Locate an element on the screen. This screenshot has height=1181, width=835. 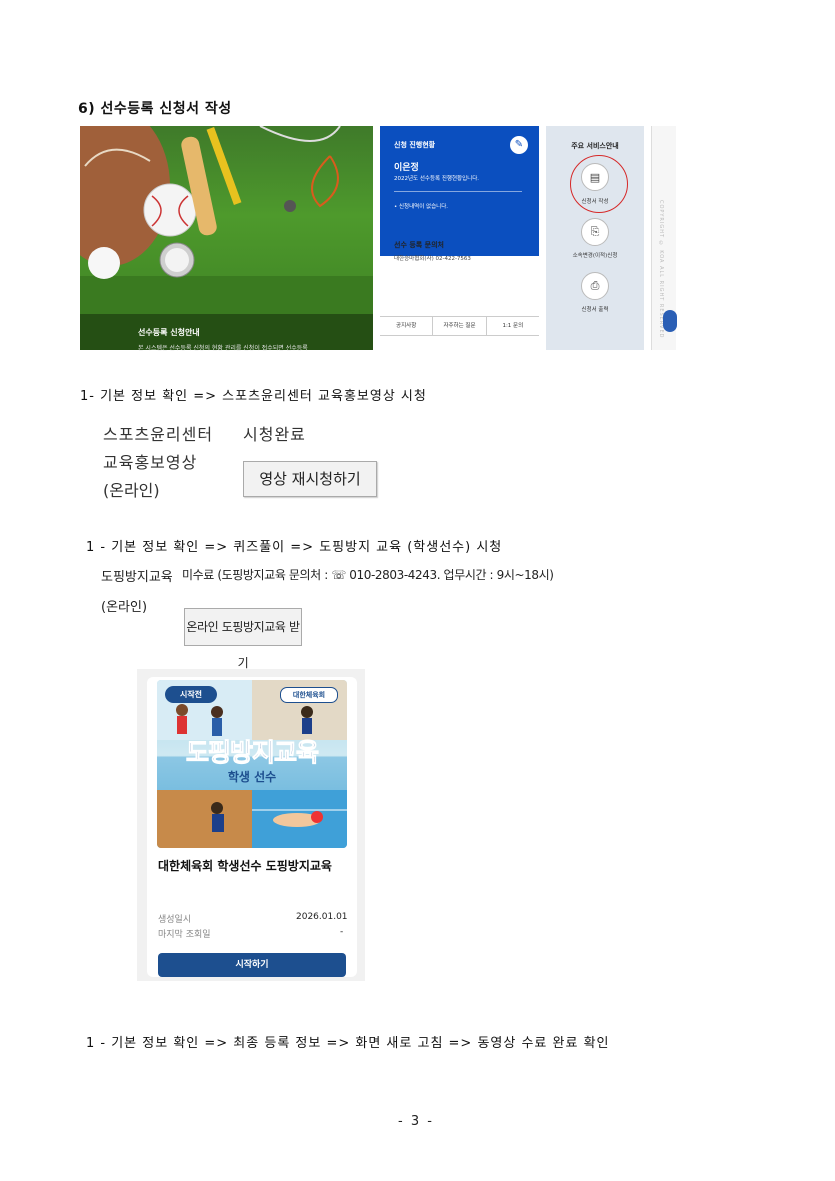
printer-icon: ⎙ is located at coordinates (595, 286).